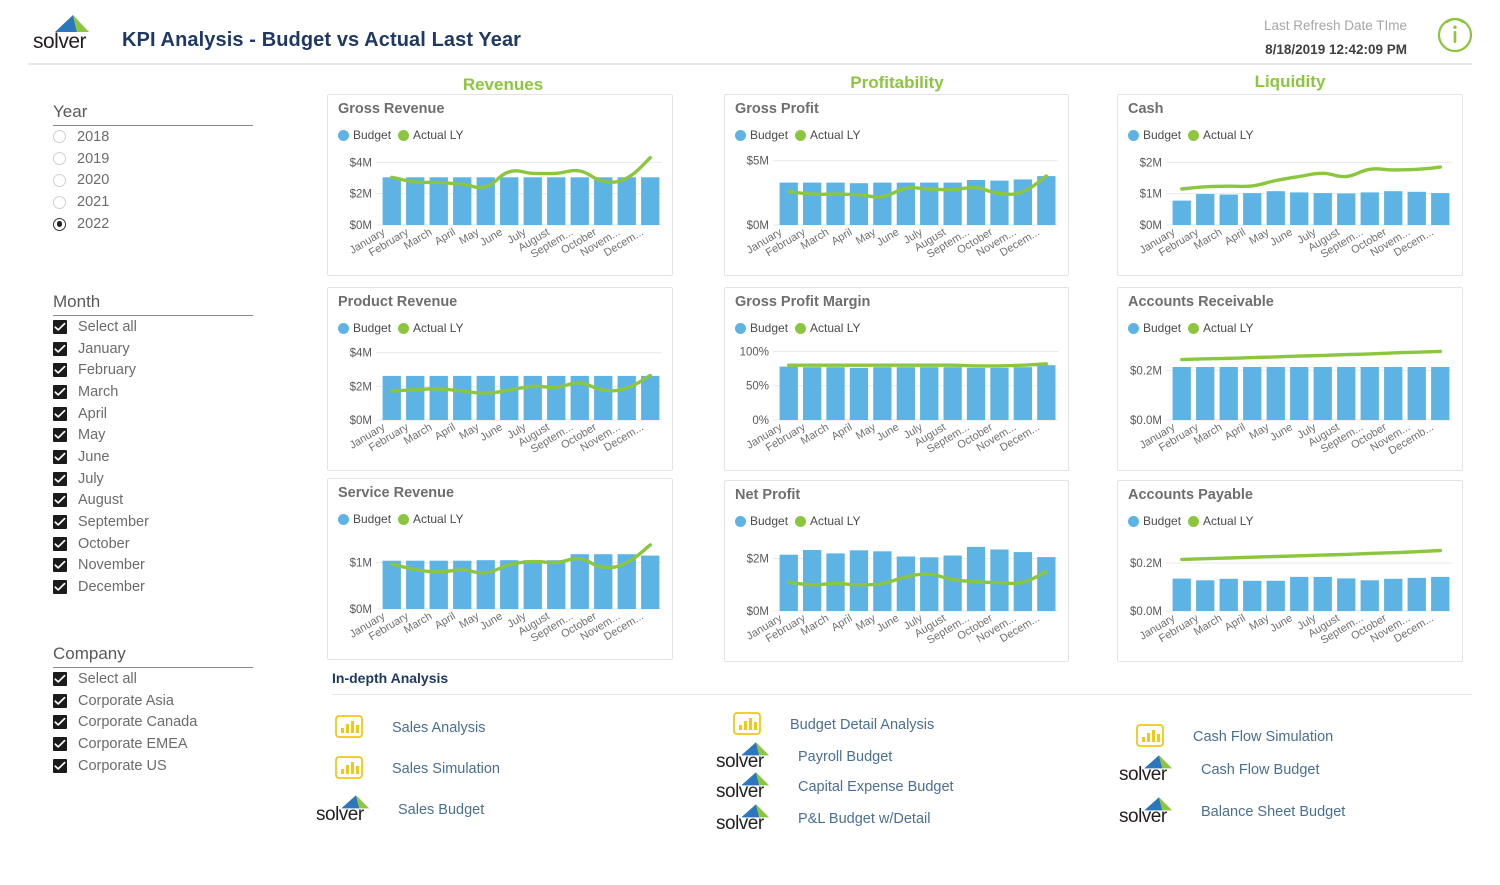 The image size is (1500, 885). What do you see at coordinates (158, 224) in the screenshot?
I see `year-option-2022: 2022` at bounding box center [158, 224].